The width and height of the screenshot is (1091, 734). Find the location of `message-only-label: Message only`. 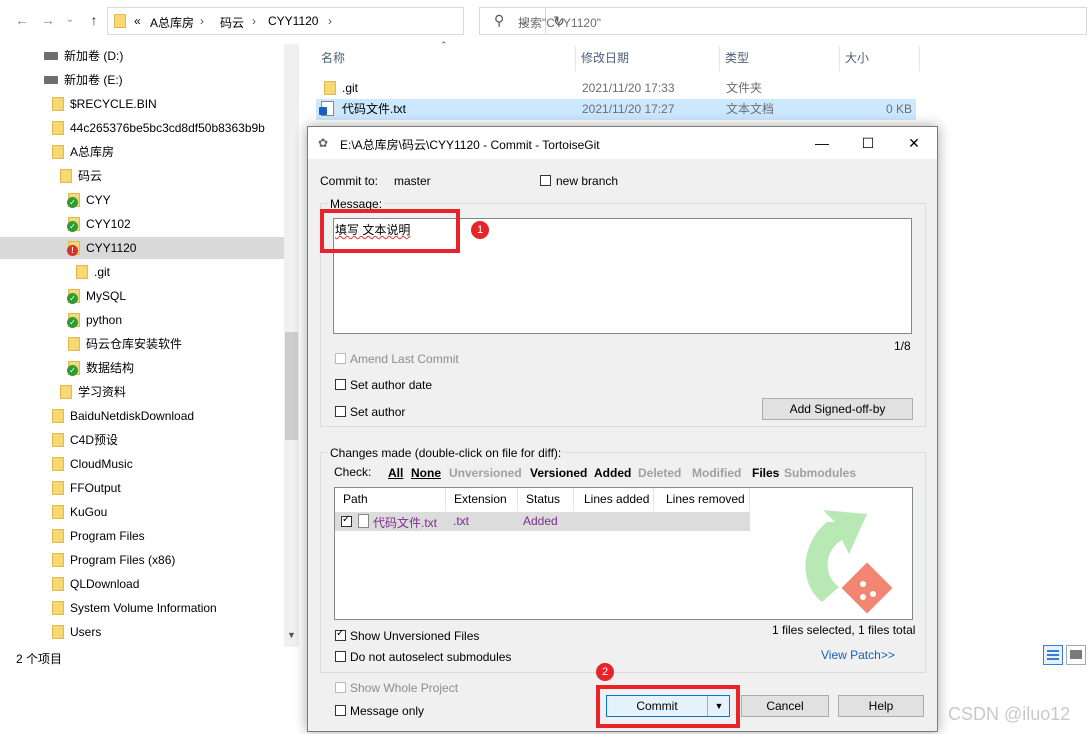

message-only-label: Message only is located at coordinates (387, 711).